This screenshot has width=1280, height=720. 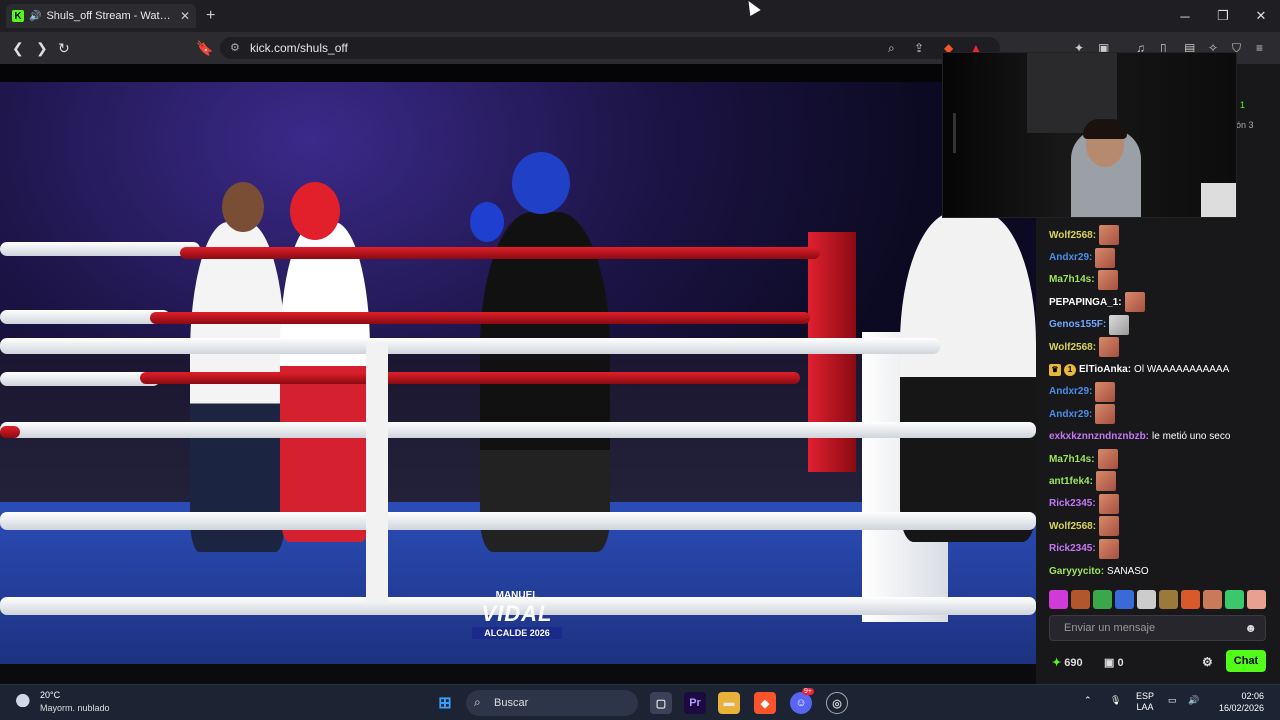 I want to click on network-icon: ▭, so click(x=1172, y=700).